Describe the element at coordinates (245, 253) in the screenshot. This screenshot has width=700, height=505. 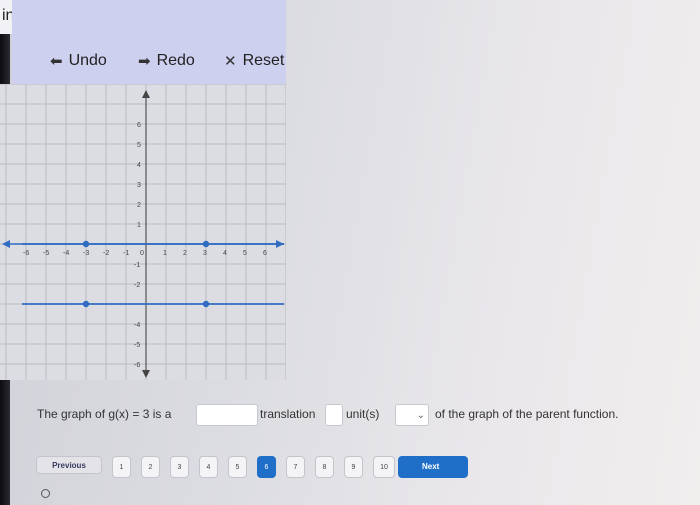
I see `x-tick-label: 5` at that location.